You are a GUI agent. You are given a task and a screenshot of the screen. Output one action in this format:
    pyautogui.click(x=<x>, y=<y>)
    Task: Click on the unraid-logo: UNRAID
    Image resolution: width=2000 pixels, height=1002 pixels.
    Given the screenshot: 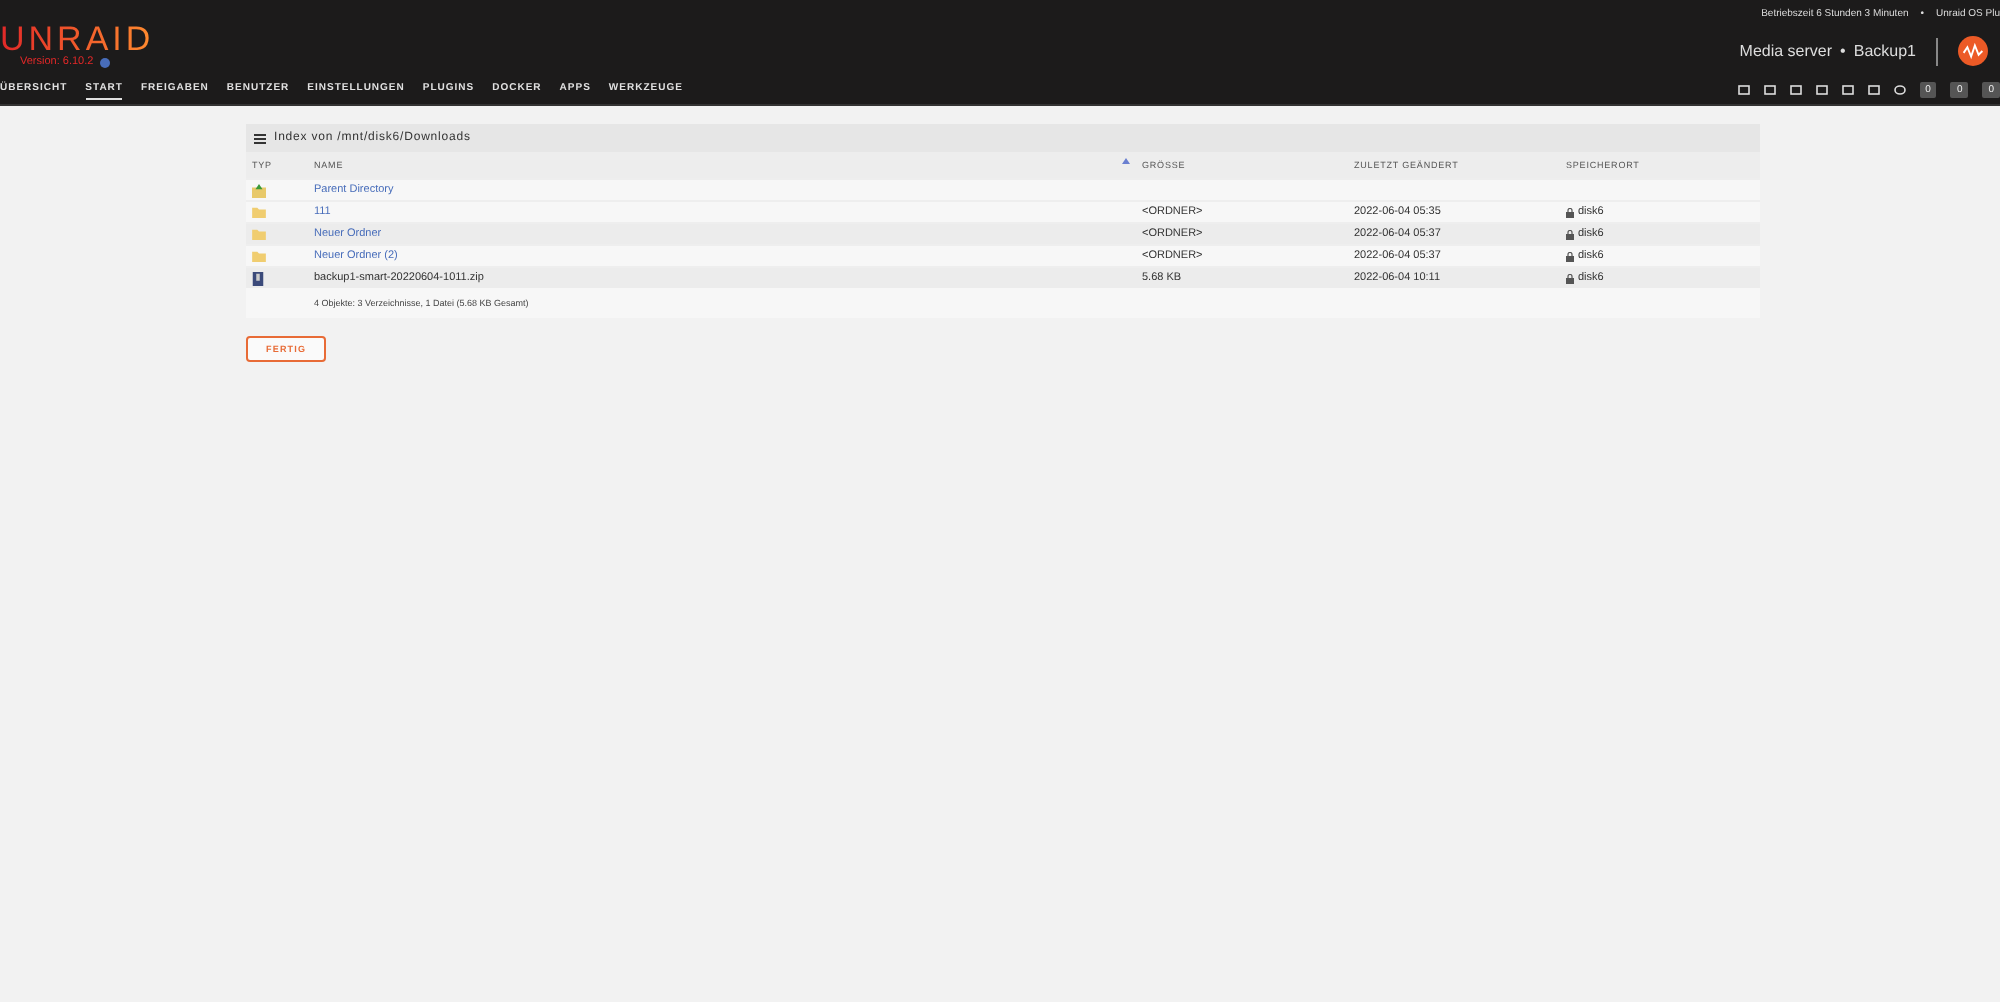 What is the action you would take?
    pyautogui.click(x=77, y=39)
    